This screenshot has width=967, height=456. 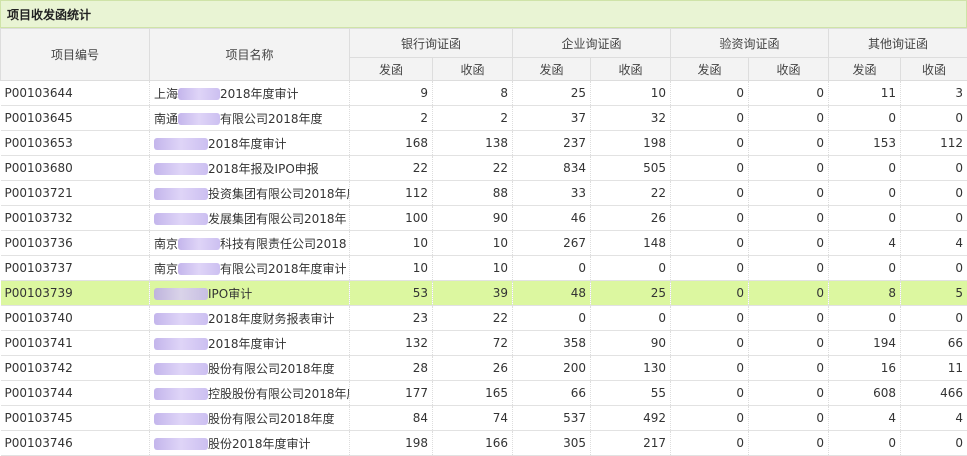 I want to click on cell-other-received: 66, so click(x=934, y=343).